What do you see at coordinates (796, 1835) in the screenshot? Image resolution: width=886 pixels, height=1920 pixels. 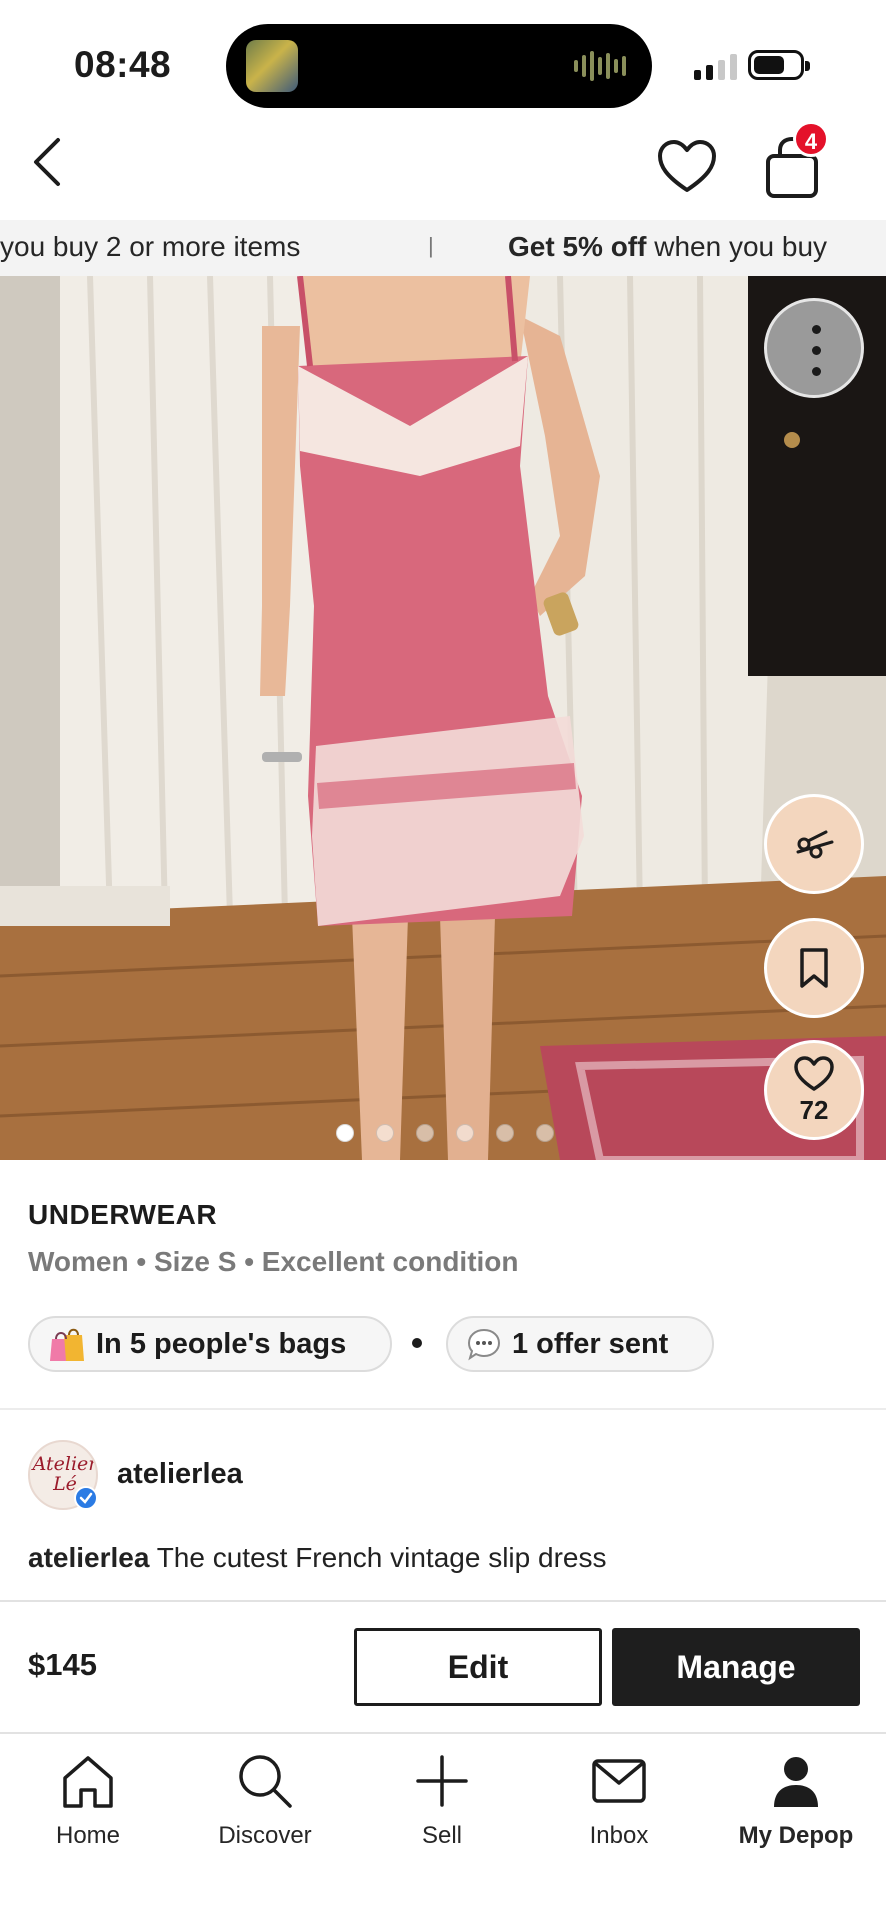 I see `tab-label: My Depop` at bounding box center [796, 1835].